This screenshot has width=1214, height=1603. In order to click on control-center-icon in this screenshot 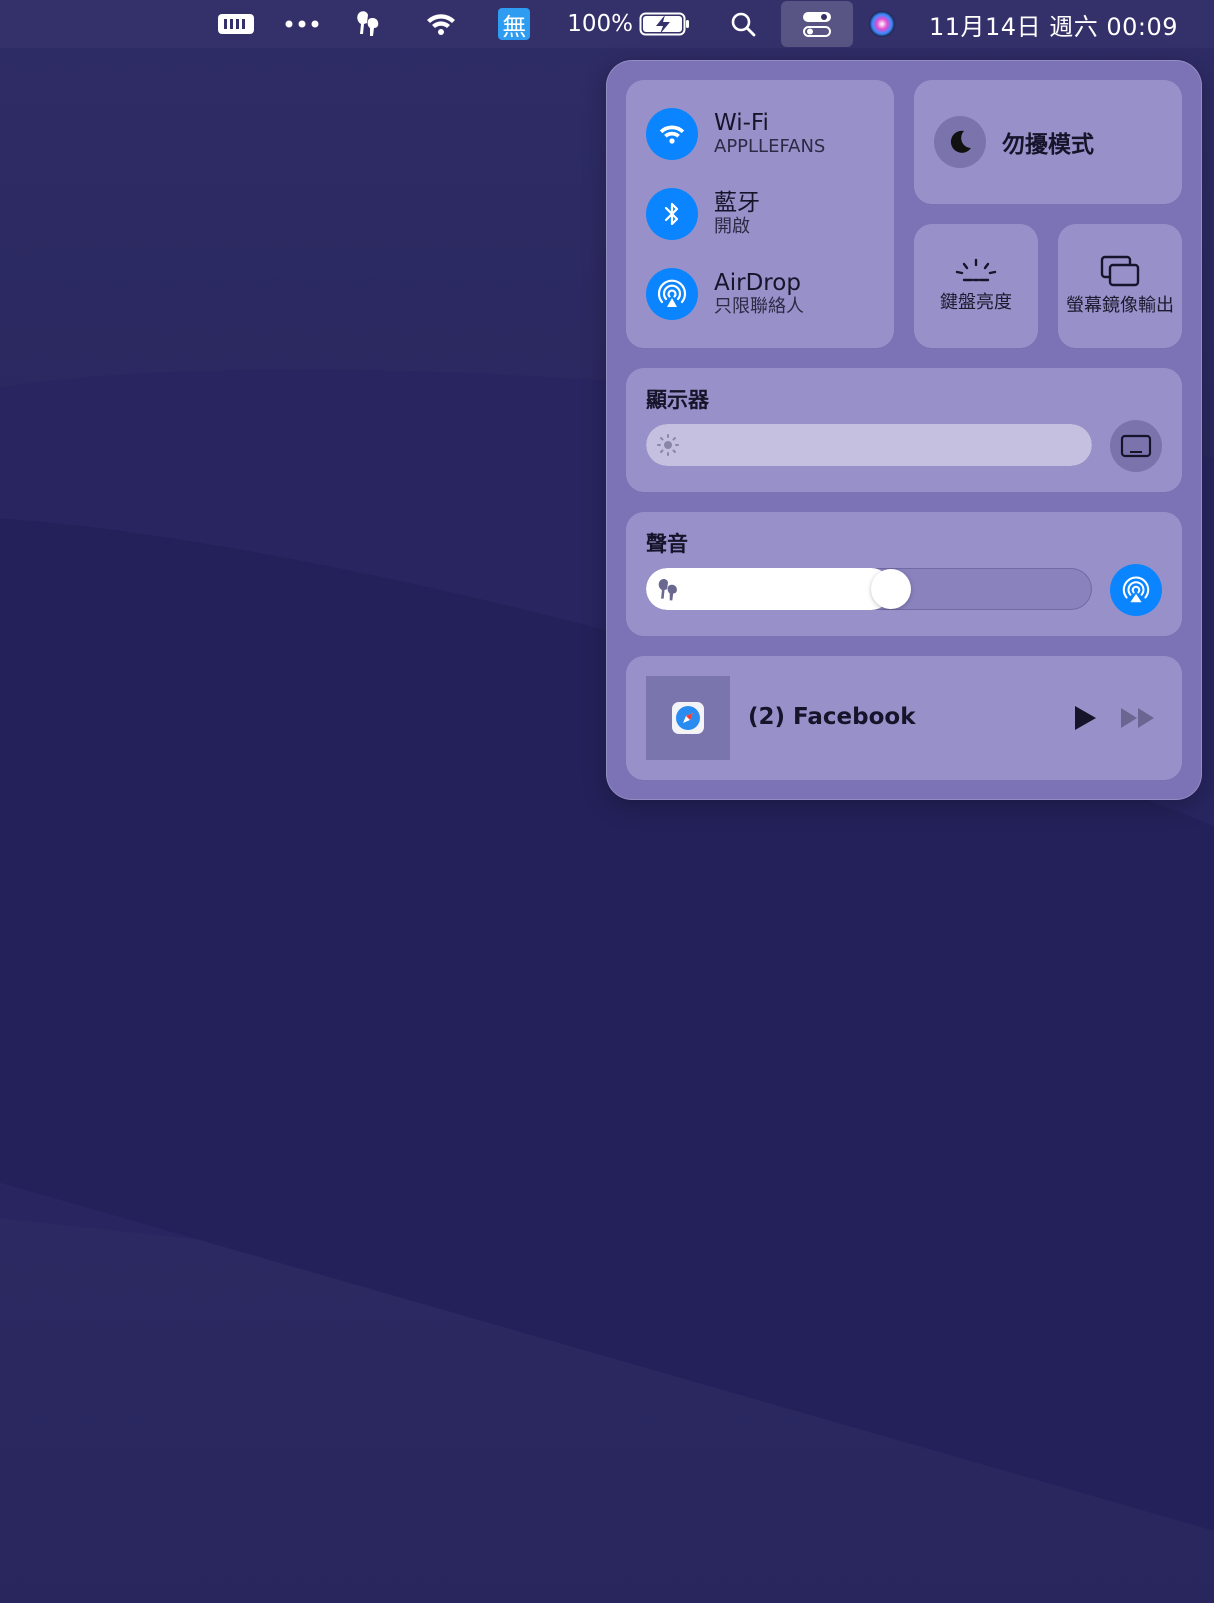, I will do `click(817, 24)`.